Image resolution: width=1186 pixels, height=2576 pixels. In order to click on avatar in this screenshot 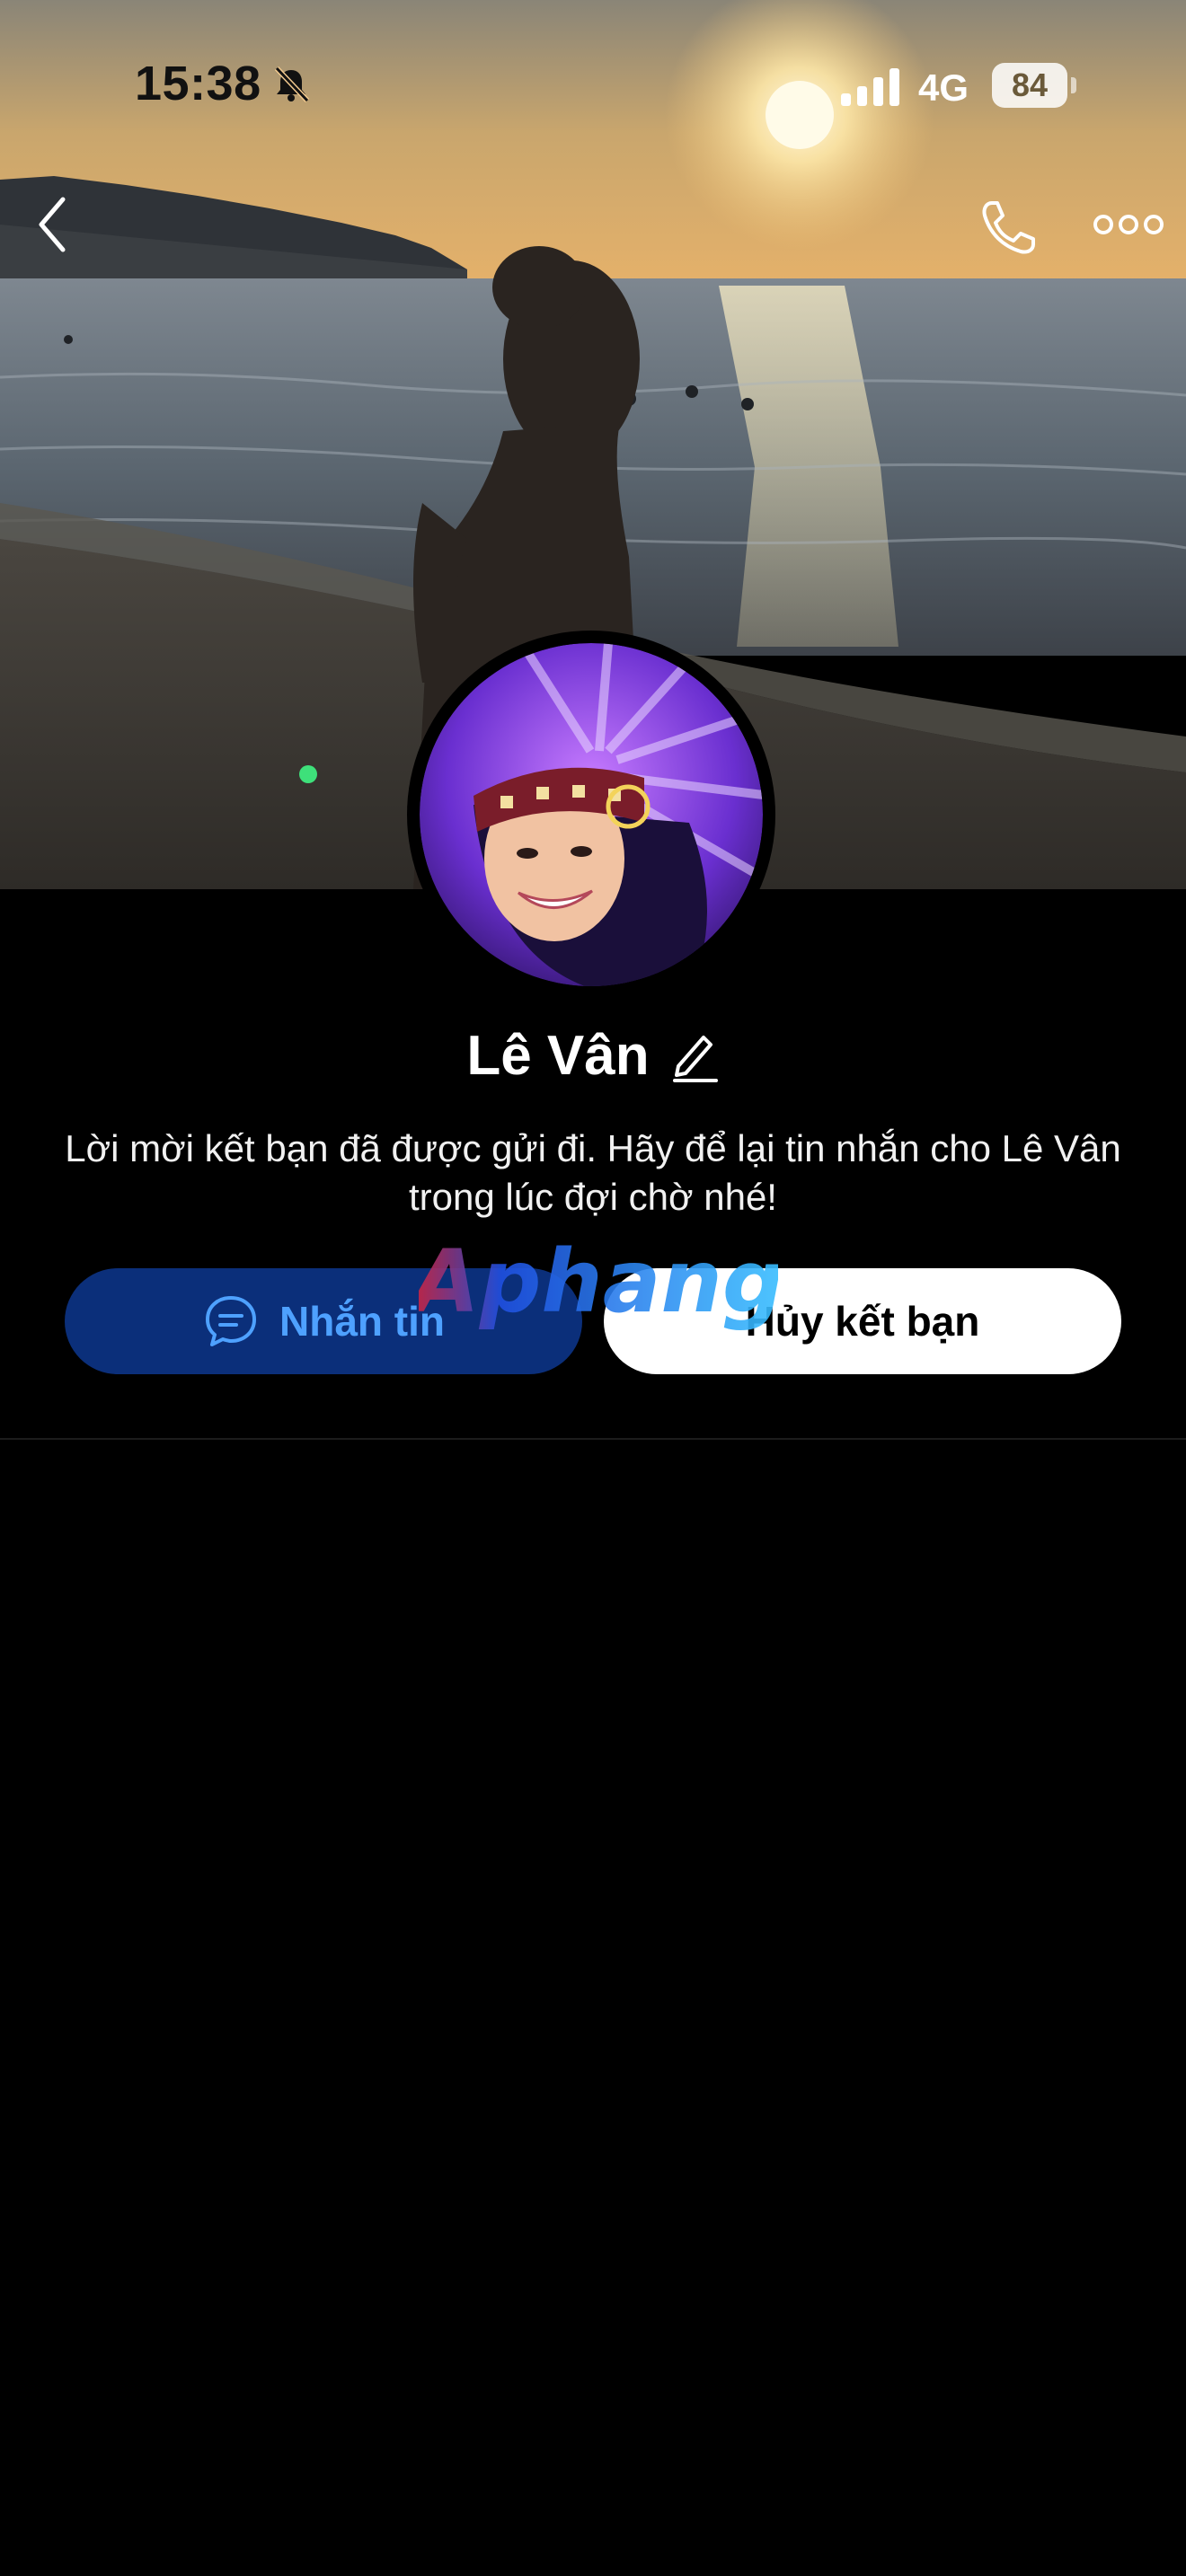, I will do `click(591, 815)`.